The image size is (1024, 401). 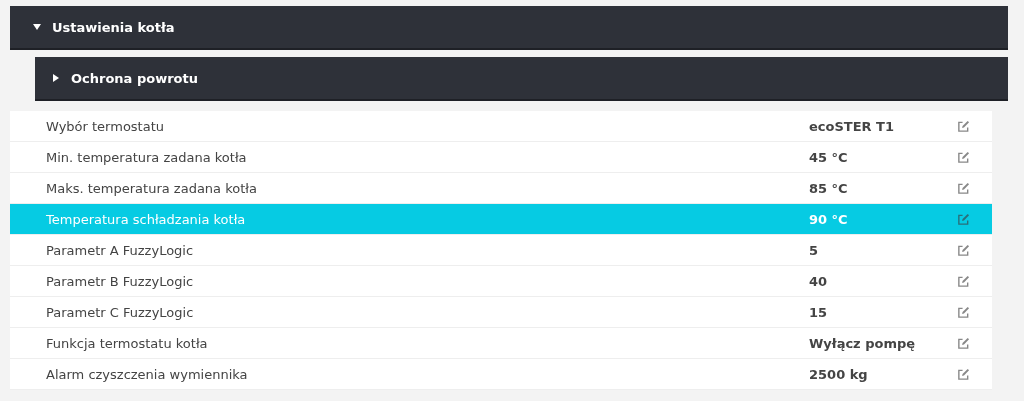 I want to click on setting-value: 2500 kg, so click(x=839, y=374).